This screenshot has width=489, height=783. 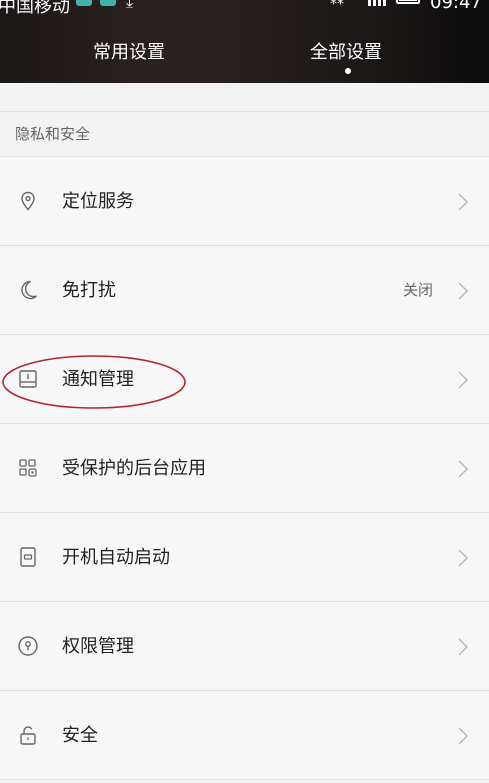 I want to click on settings-item-notification-management: 通知管理, so click(x=244, y=379).